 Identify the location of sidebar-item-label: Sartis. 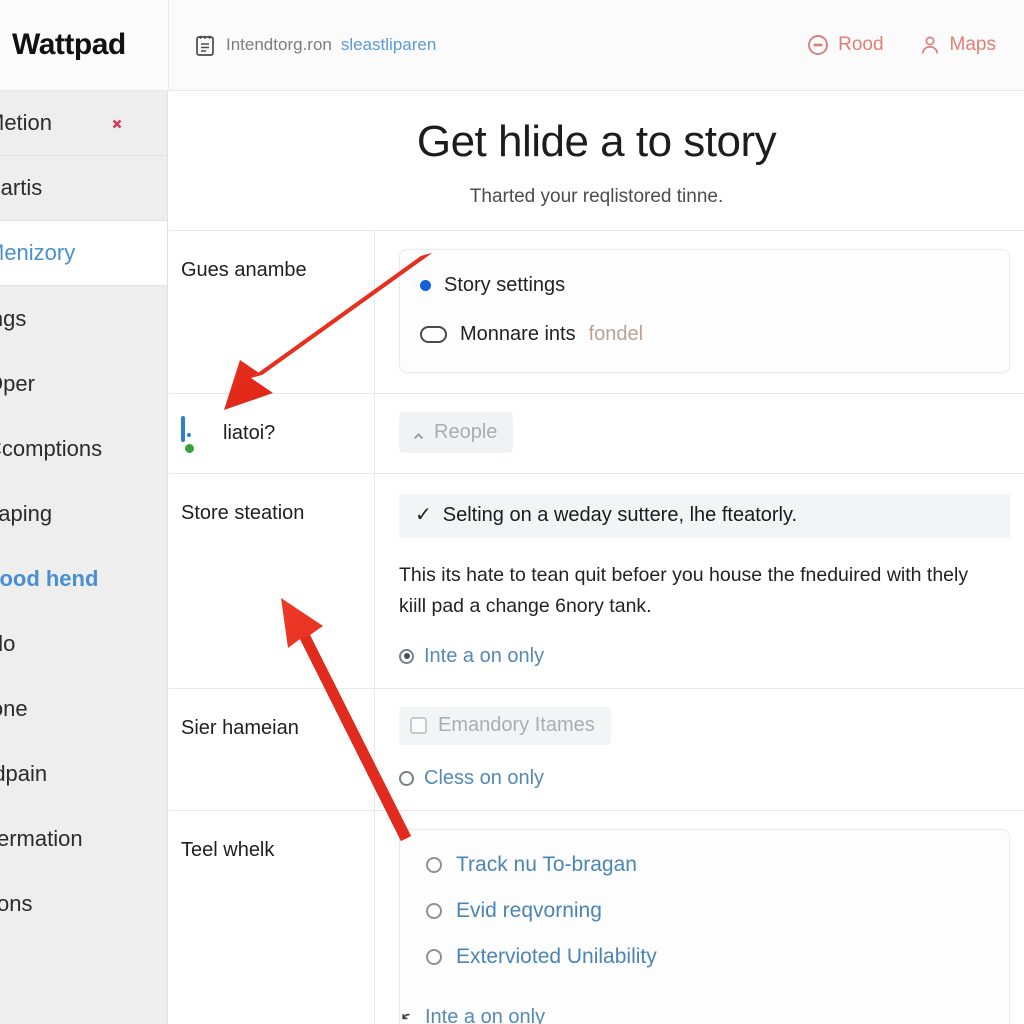
(21, 187).